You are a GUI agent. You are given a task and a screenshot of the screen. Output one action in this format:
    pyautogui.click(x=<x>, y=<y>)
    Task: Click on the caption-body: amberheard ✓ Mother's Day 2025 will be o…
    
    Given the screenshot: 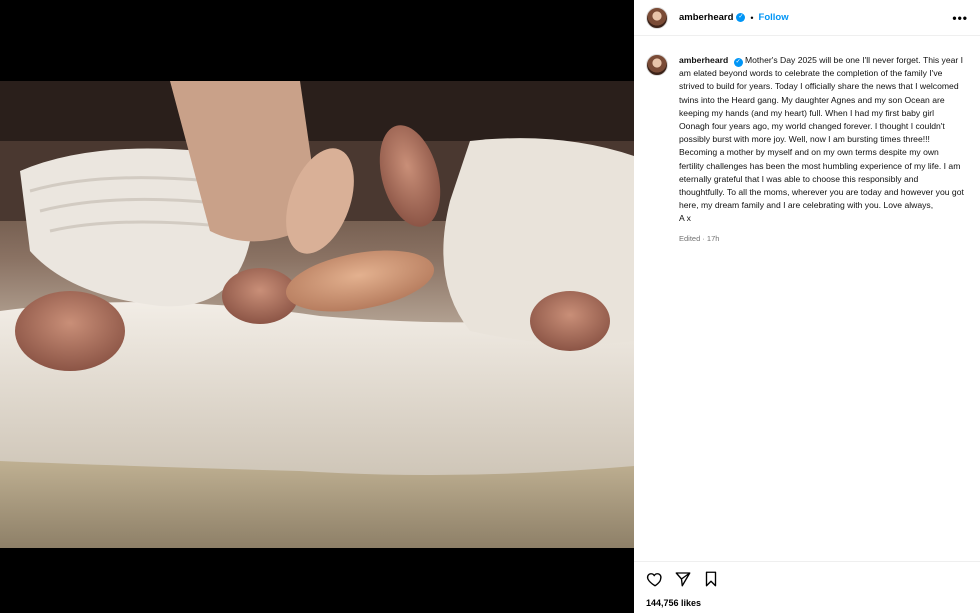 What is the action you would take?
    pyautogui.click(x=821, y=148)
    